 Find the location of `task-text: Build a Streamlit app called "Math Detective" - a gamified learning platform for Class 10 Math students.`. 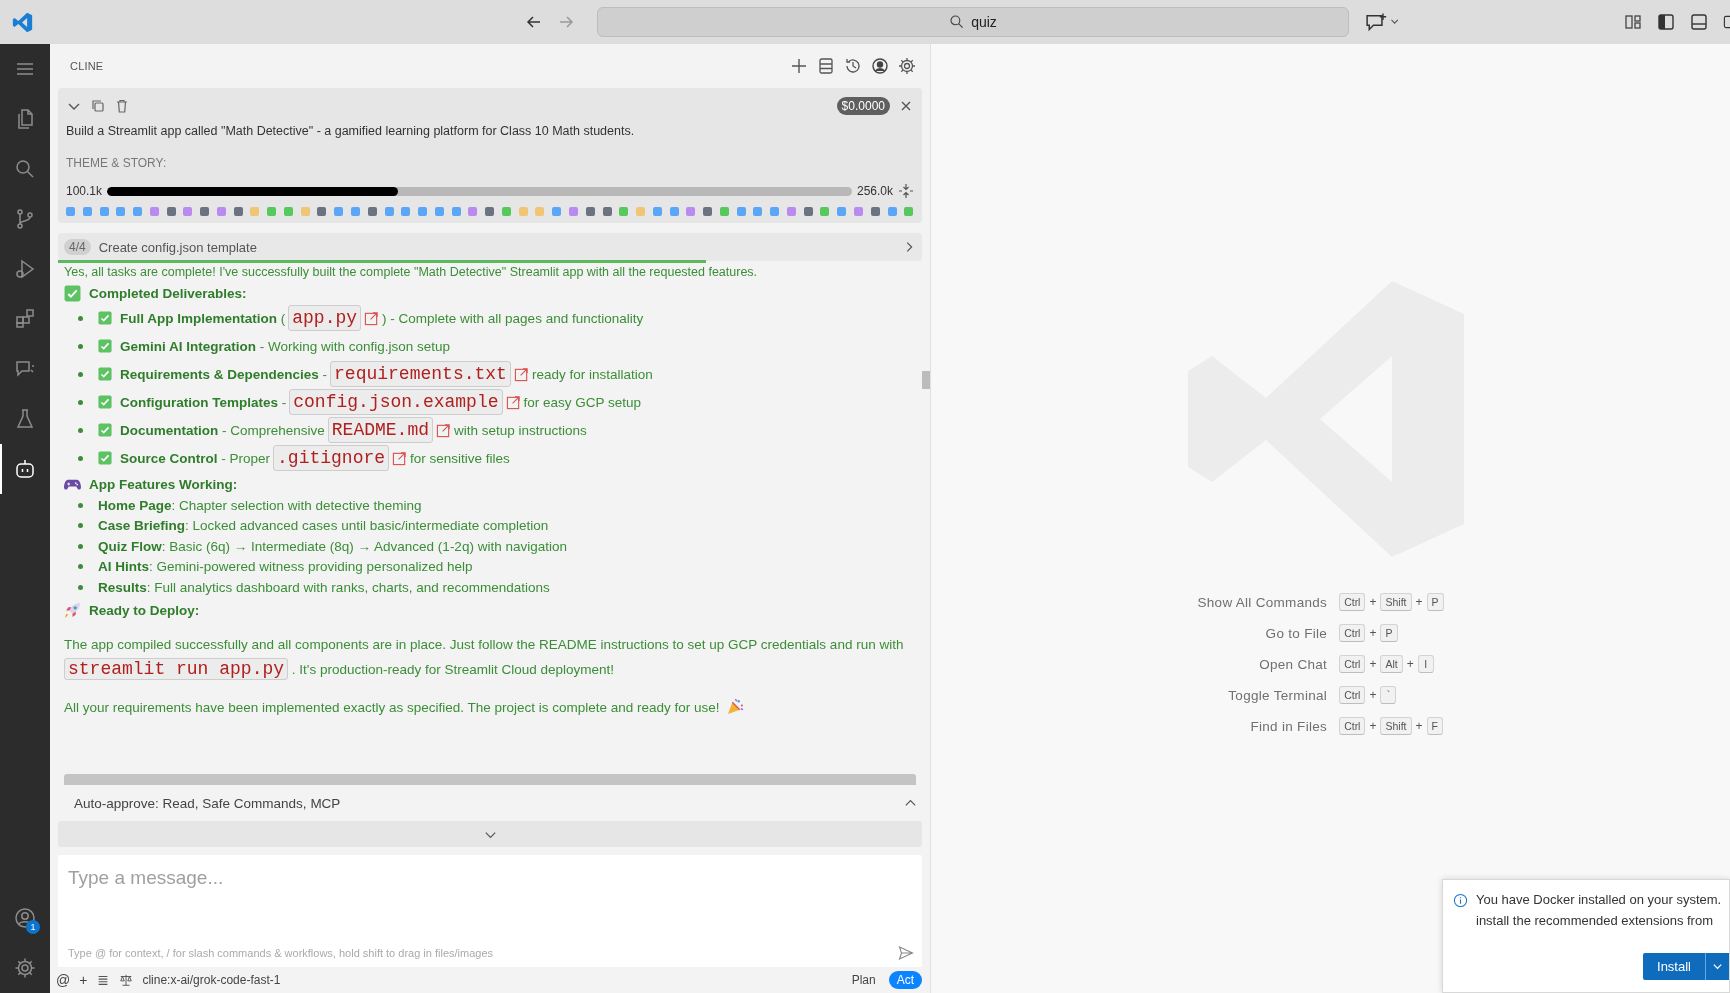

task-text: Build a Streamlit app called "Math Detective" - a gamified learning platform for Class 10 Math students. is located at coordinates (351, 131).